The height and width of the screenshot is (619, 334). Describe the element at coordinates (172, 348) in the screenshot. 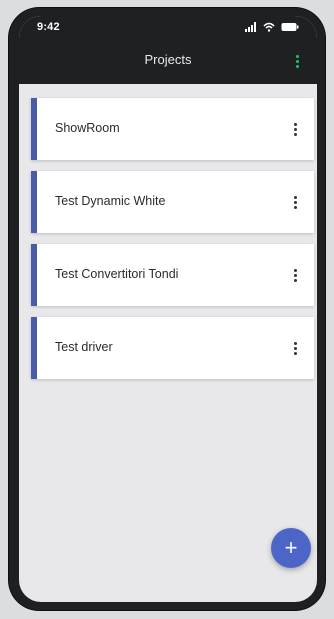

I see `project-card-test-driver: Test driver` at that location.